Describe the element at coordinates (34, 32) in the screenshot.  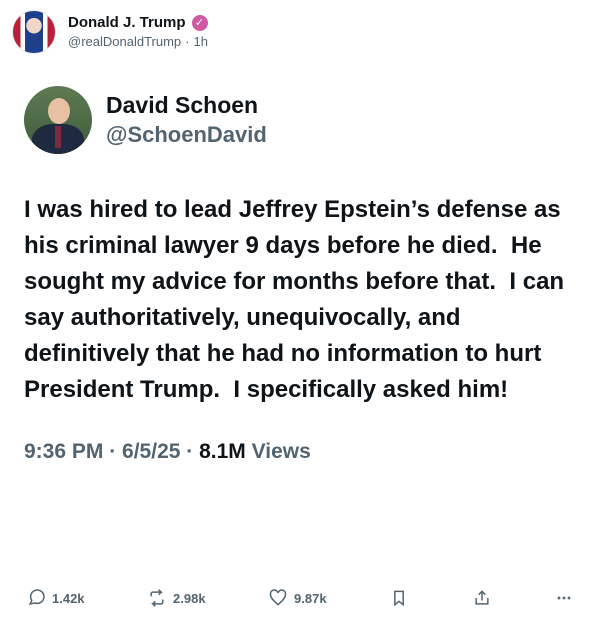
I see `avatar` at that location.